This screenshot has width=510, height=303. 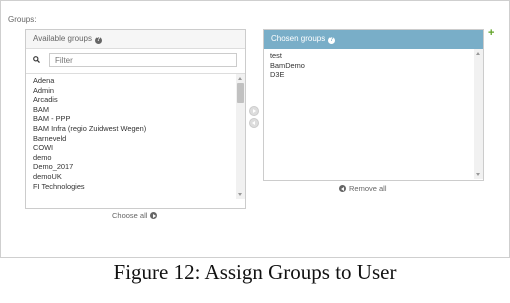 What do you see at coordinates (240, 93) in the screenshot?
I see `scroll-thumb` at bounding box center [240, 93].